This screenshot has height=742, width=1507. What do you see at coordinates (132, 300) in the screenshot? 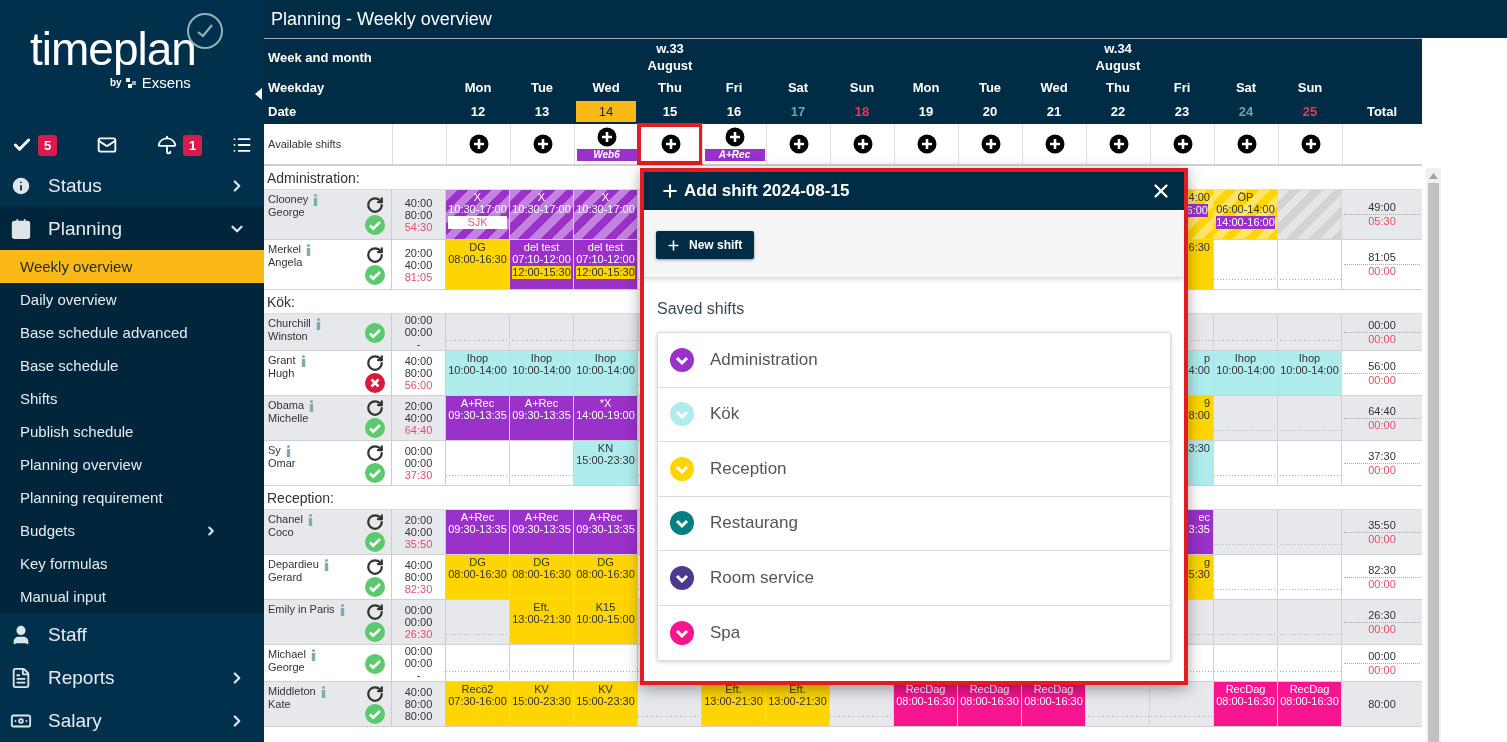
I see `submenu-item: Daily overview` at bounding box center [132, 300].